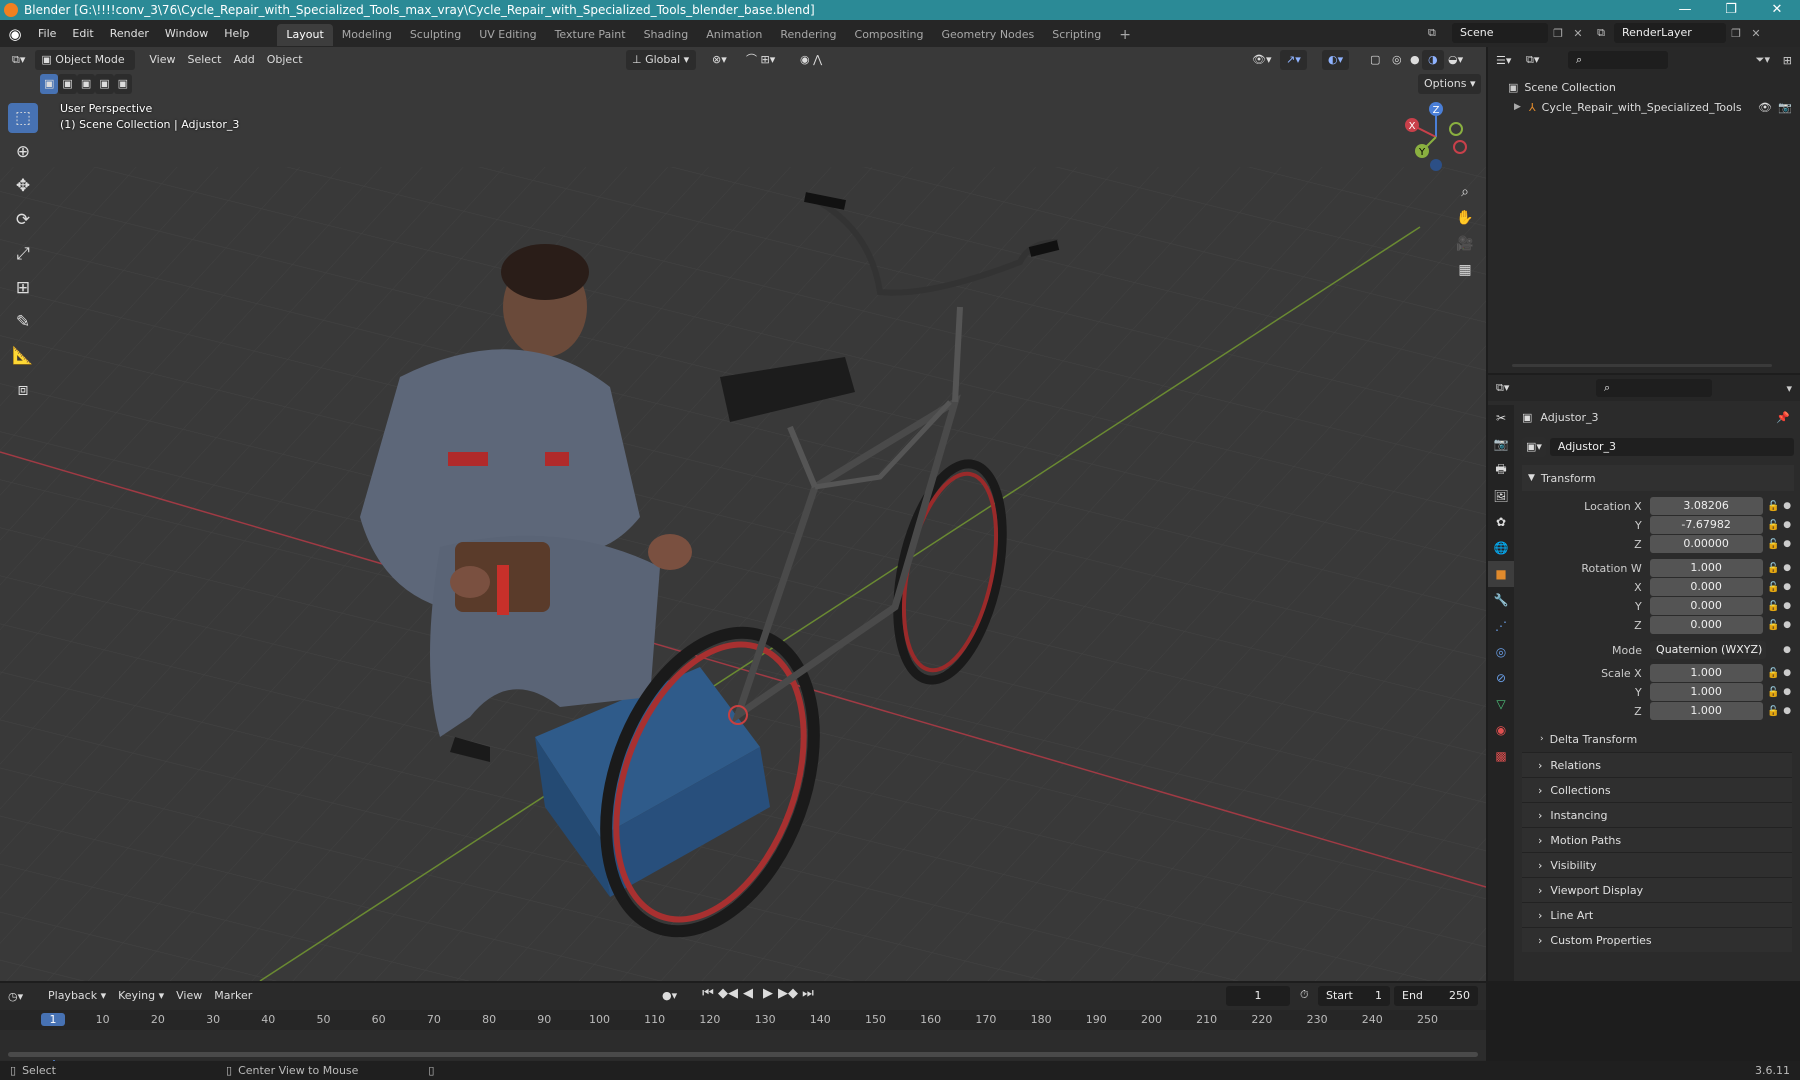  Describe the element at coordinates (236, 33) in the screenshot. I see `menu-help: Help` at that location.